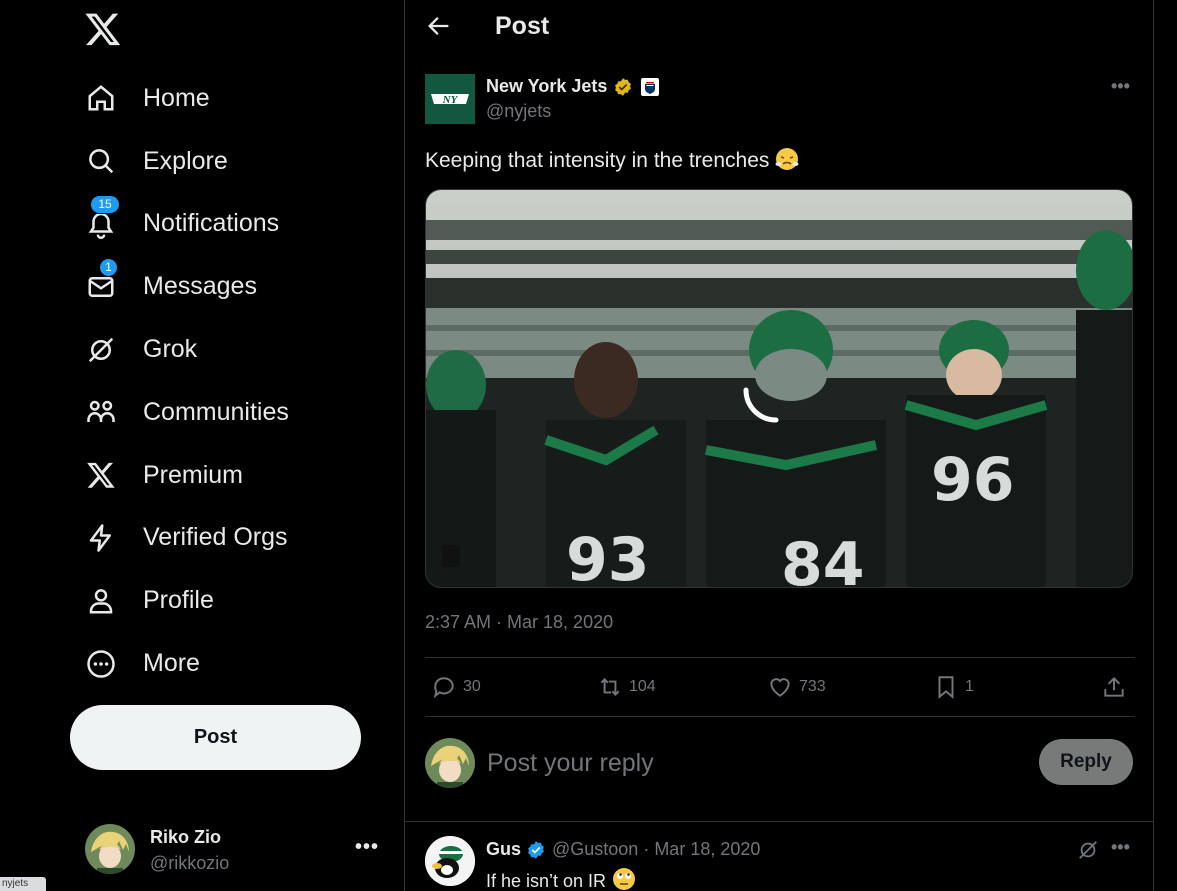 This screenshot has width=1177, height=891. What do you see at coordinates (946, 687) in the screenshot?
I see `bookmark-icon` at bounding box center [946, 687].